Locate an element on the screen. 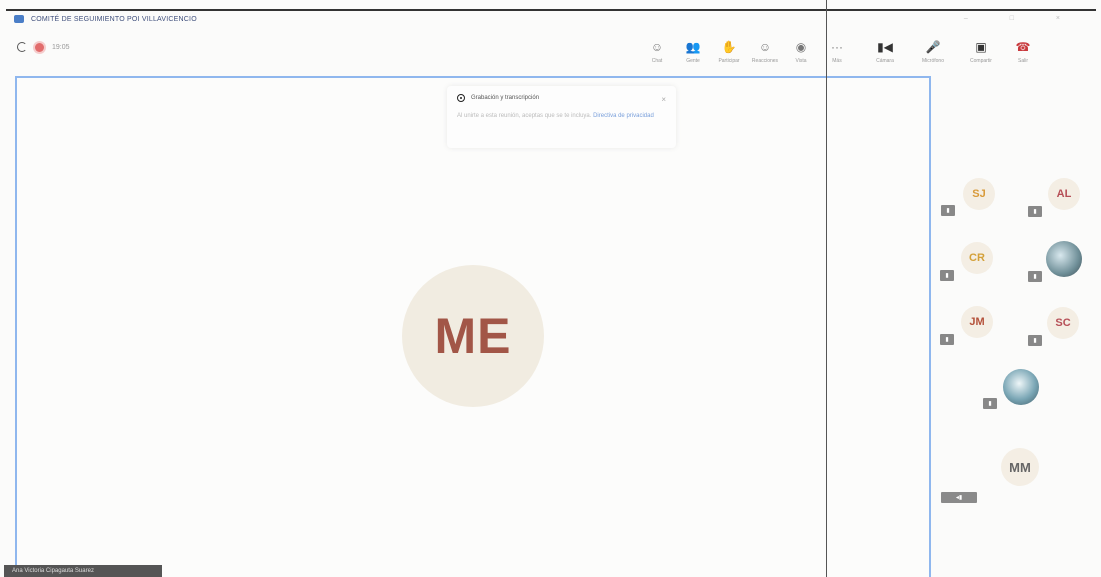 This screenshot has width=1101, height=577. view-label: Vista is located at coordinates (801, 61).